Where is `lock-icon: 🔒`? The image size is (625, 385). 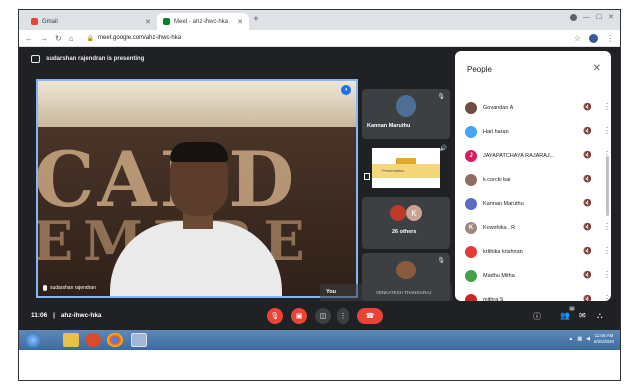 lock-icon: 🔒 is located at coordinates (90, 38).